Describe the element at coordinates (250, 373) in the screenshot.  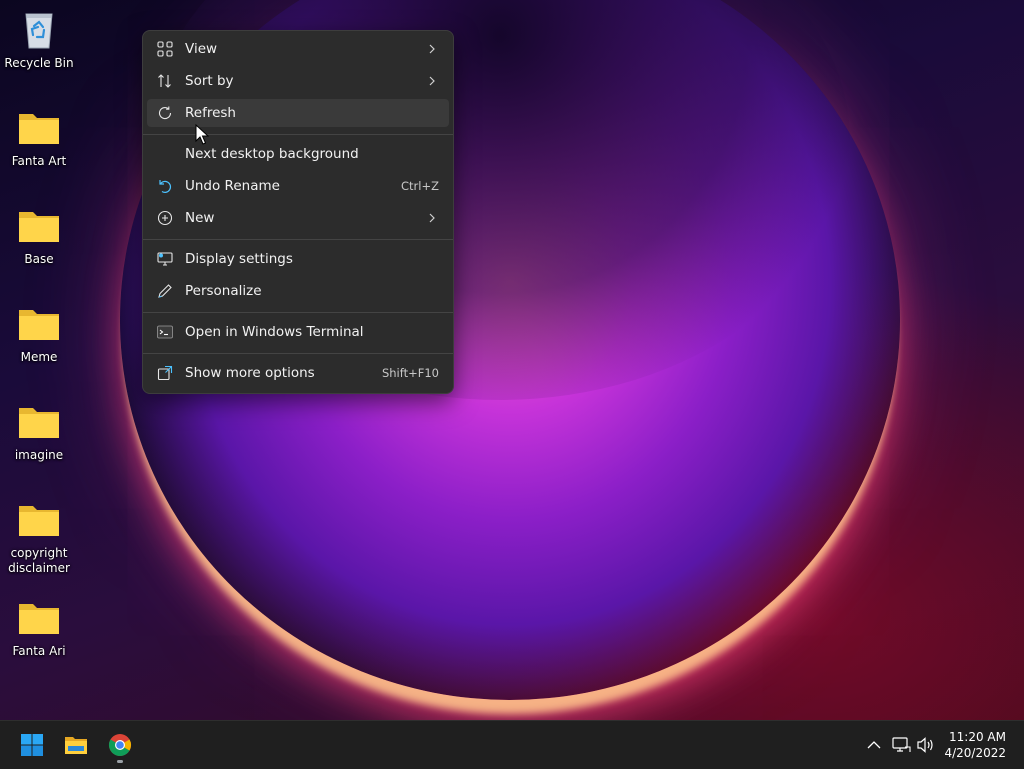
I see `menu-item-label: Show more options` at that location.